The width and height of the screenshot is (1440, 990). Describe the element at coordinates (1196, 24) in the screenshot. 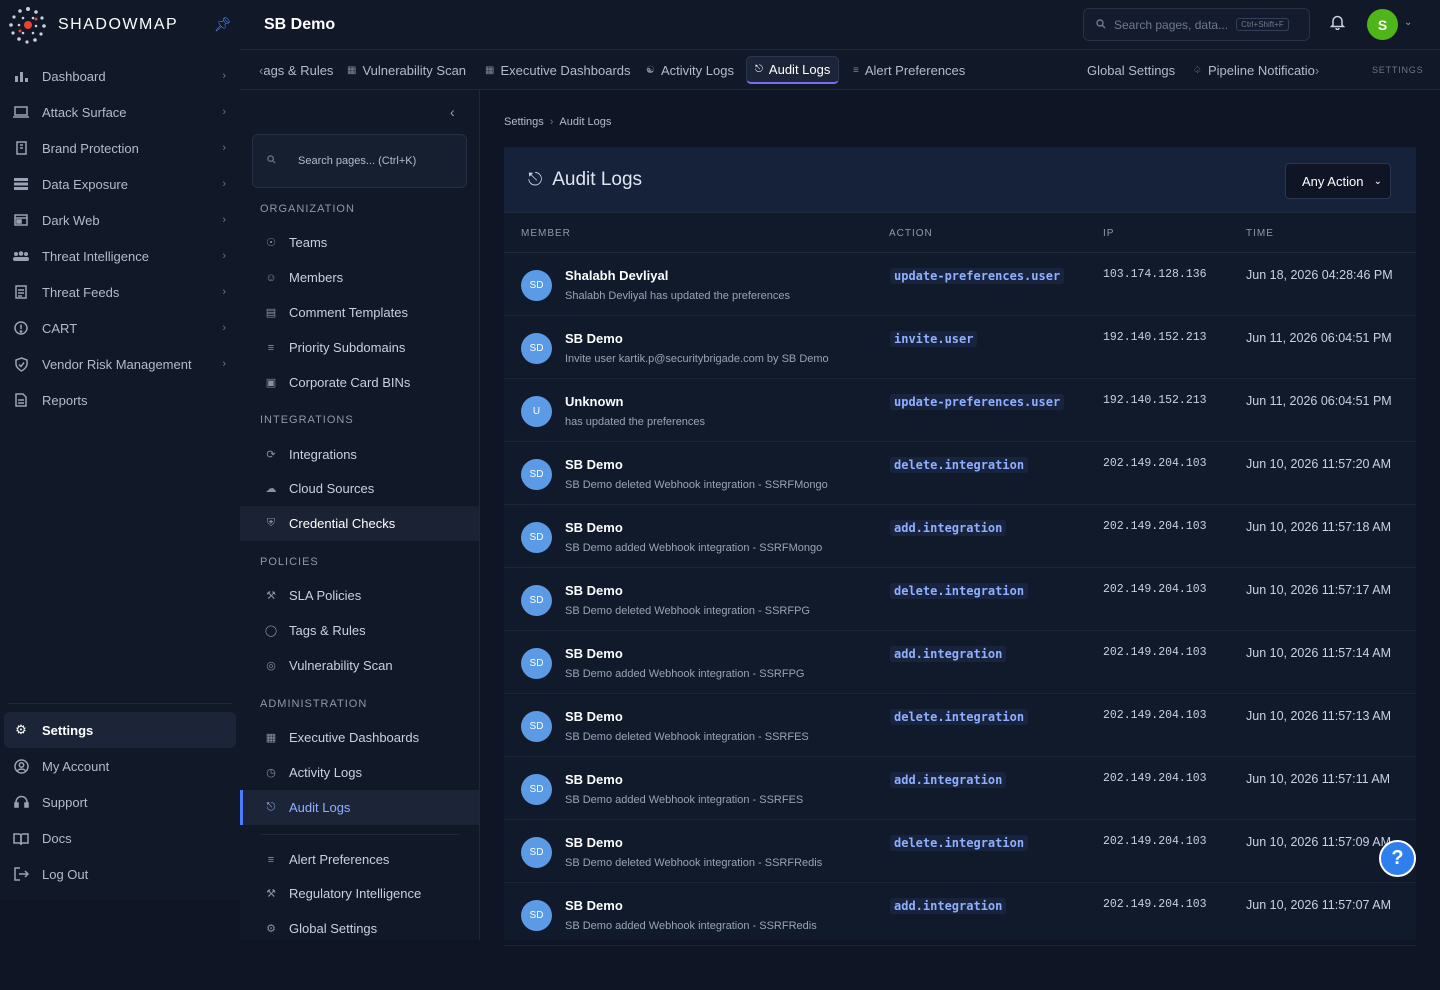

I see `global-search-input: Search pages, data... Ctrl+Shift+F` at that location.